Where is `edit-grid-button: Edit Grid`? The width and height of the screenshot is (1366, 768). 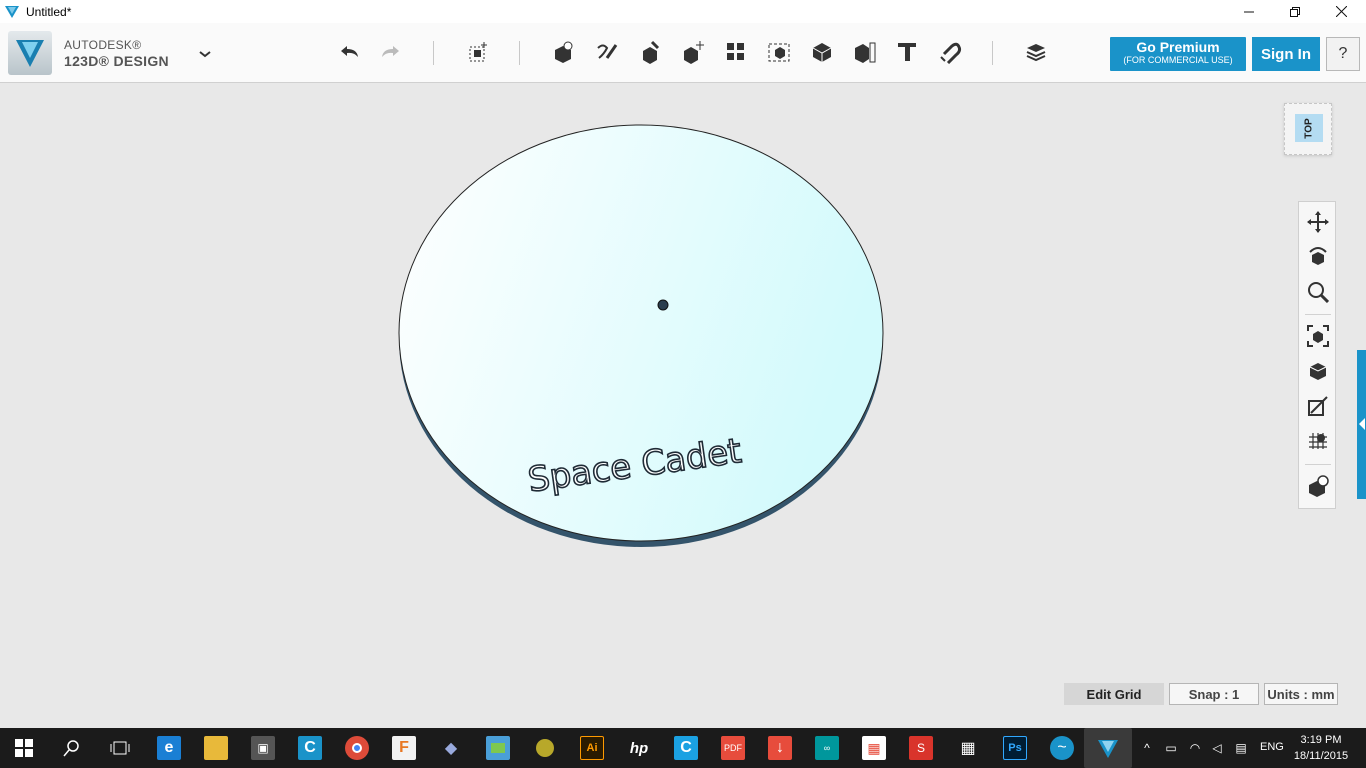 edit-grid-button: Edit Grid is located at coordinates (1114, 694).